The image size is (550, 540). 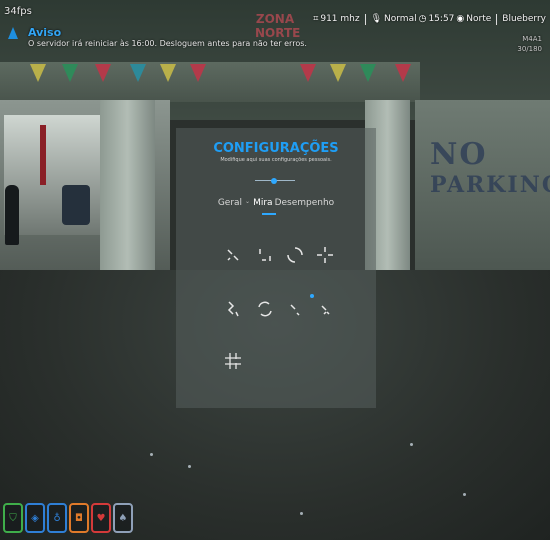 I want to click on weapon-name: M4A1, so click(x=532, y=39).